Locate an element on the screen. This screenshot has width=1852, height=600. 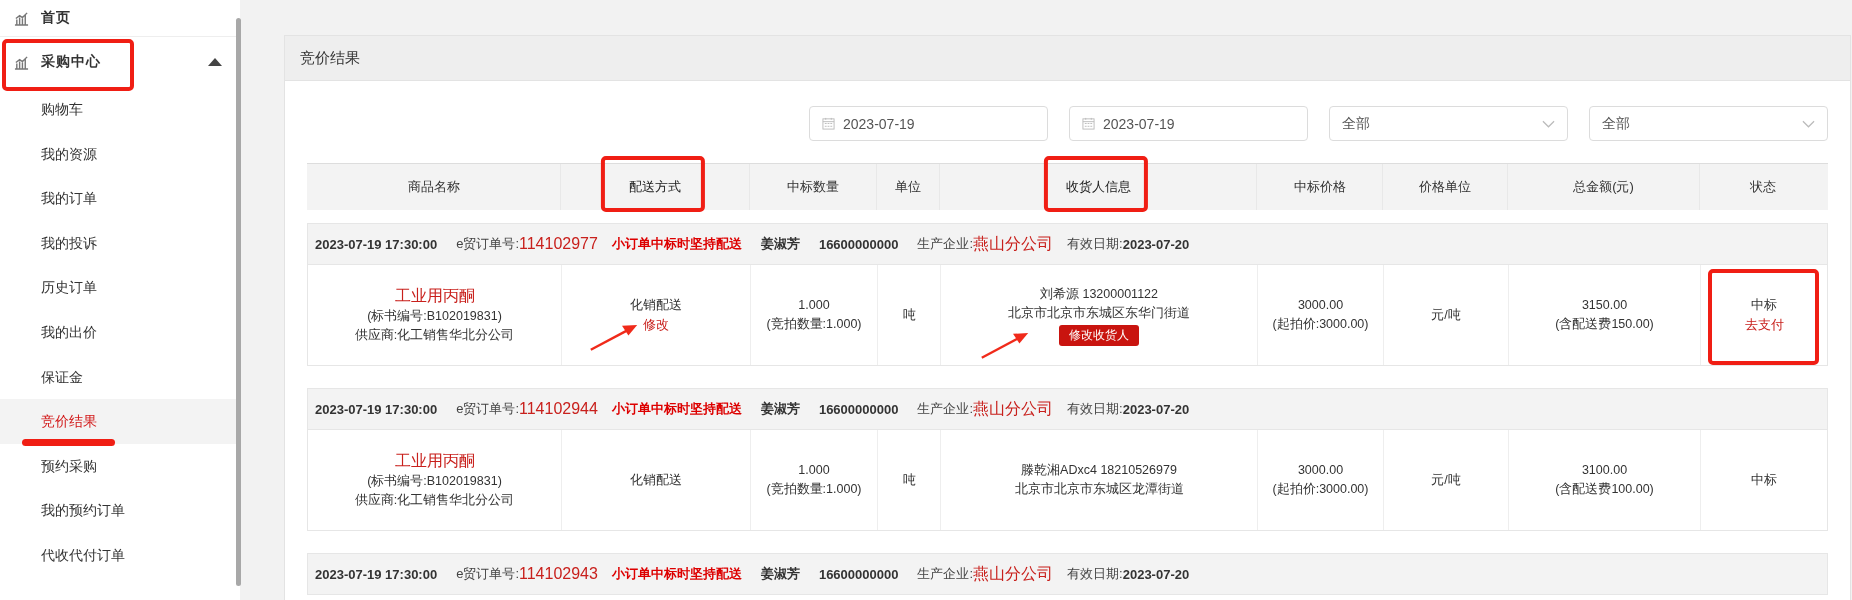
sidebar-item: 预约采购 is located at coordinates (120, 466).